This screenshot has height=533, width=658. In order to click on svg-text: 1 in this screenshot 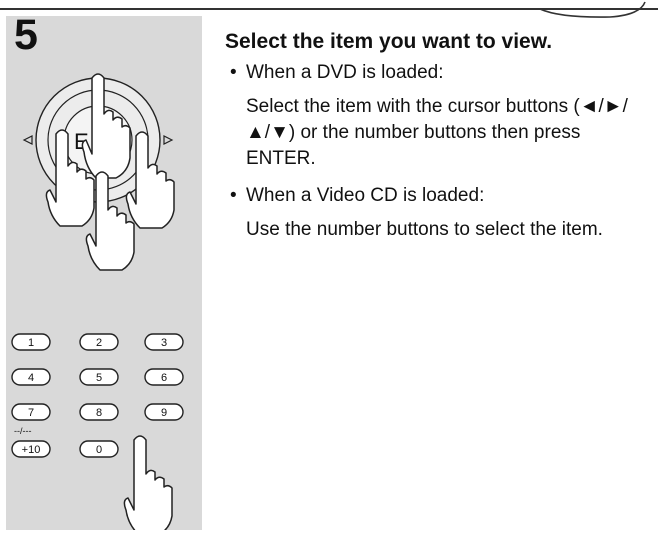, I will do `click(31, 343)`.